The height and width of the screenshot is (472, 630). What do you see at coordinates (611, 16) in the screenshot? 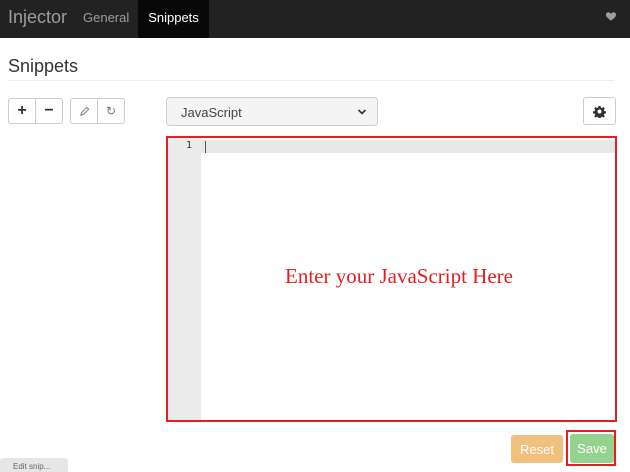
I see `heart-icon` at bounding box center [611, 16].